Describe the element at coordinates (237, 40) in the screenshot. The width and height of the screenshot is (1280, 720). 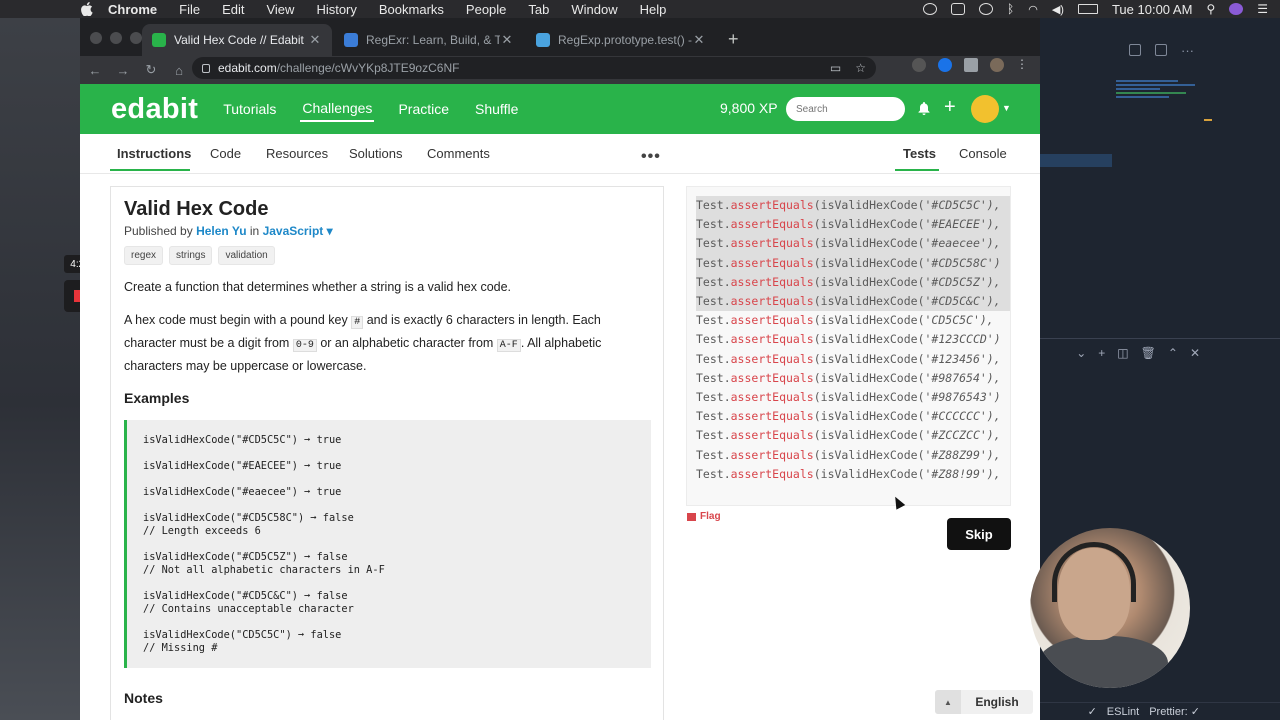
I see `tab-valid-hex-code: Valid Hex Code // Edabit ✕` at that location.